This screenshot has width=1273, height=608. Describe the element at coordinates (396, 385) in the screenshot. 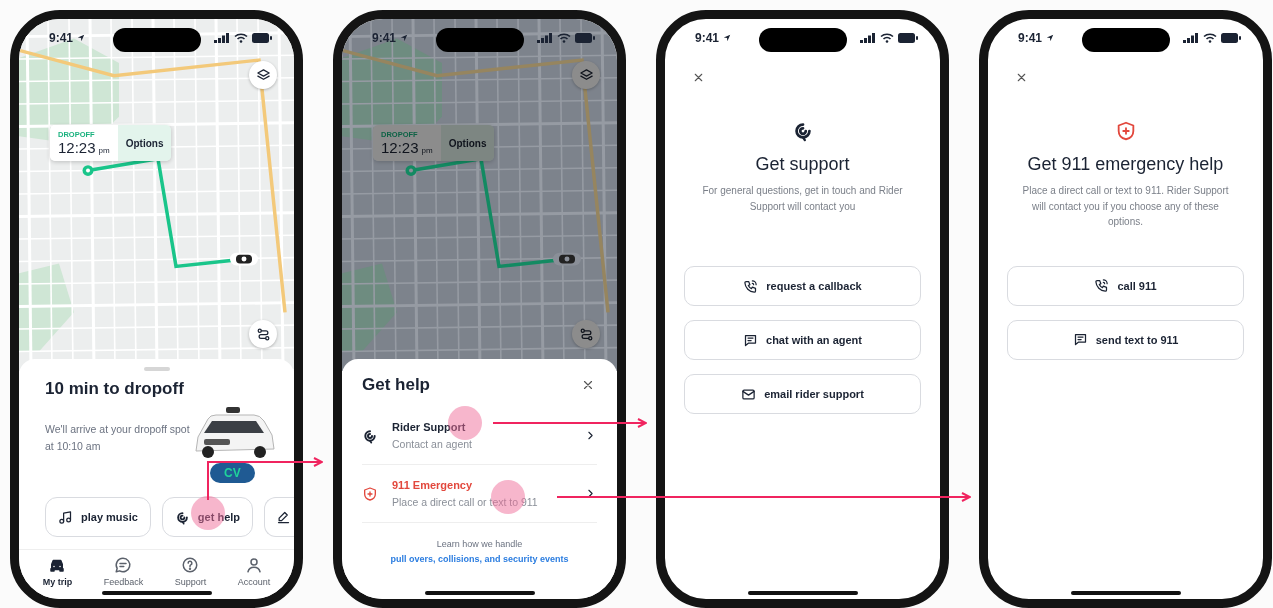

I see `sheet-title: Get help` at that location.